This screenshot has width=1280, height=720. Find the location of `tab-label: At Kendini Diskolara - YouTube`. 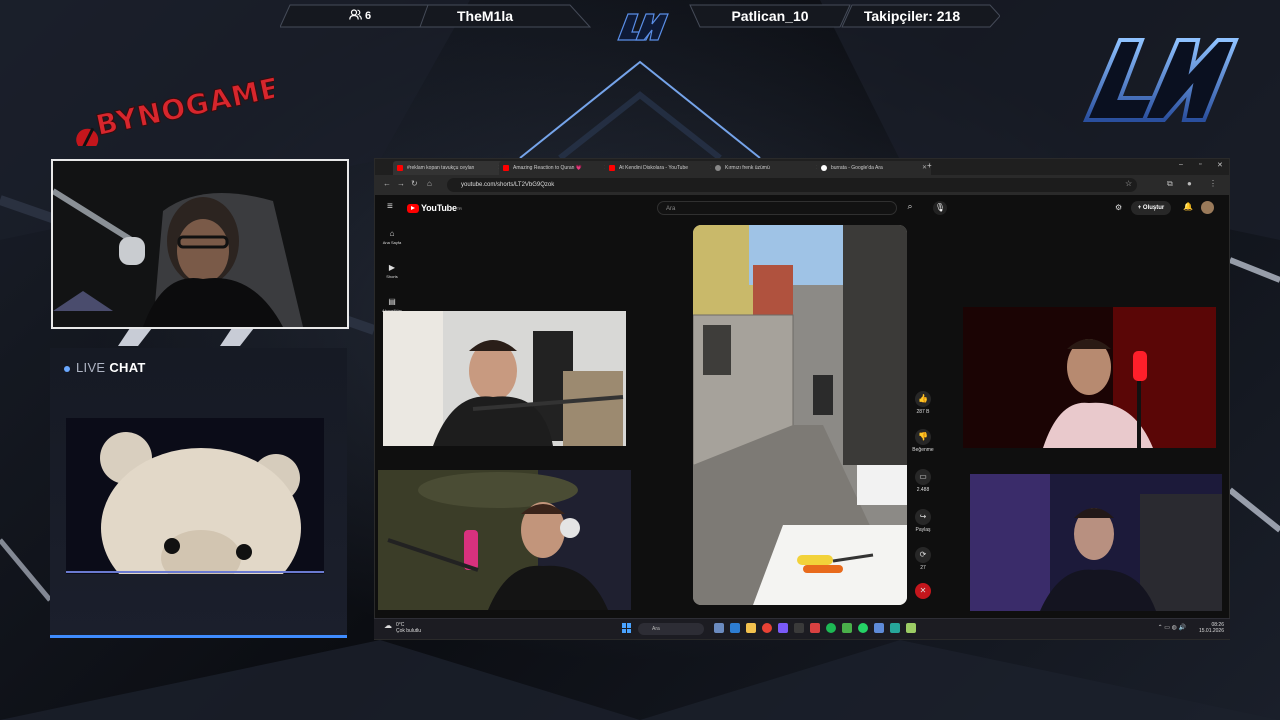

tab-label: At Kendini Diskolara - YouTube is located at coordinates (654, 168).